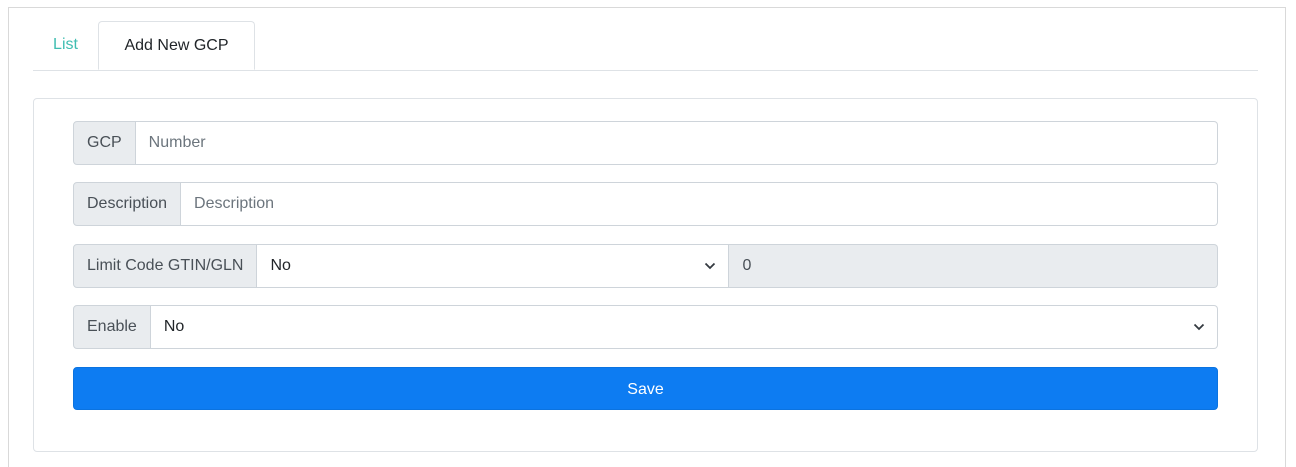  I want to click on tab-list: List, so click(65, 45).